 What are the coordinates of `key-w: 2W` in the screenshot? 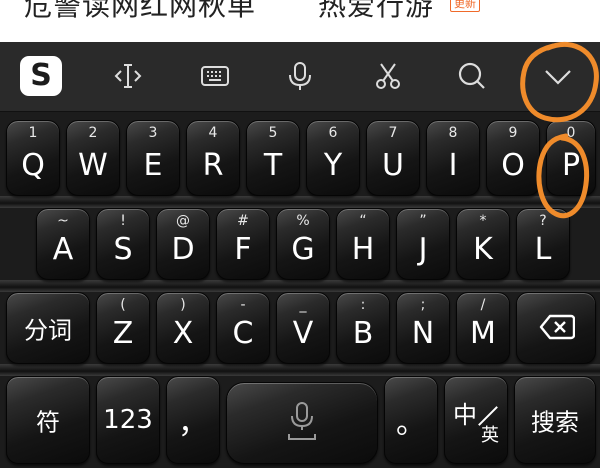 It's located at (93, 158).